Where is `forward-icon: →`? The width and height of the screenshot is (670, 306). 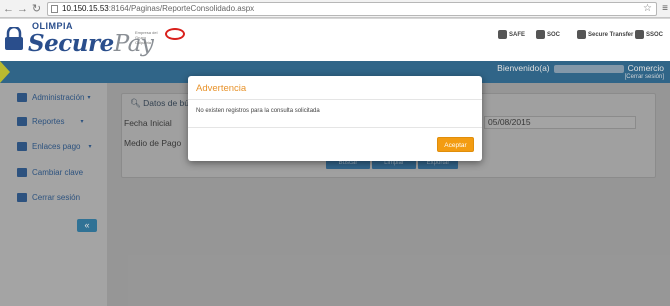
forward-icon: → is located at coordinates (22, 9).